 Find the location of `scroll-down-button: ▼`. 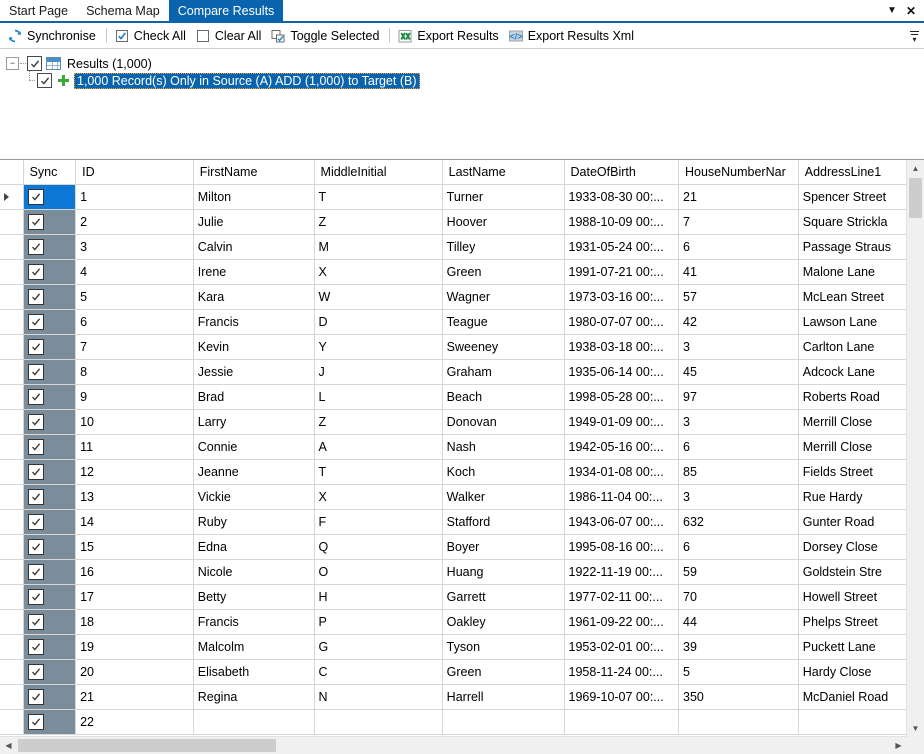

scroll-down-button: ▼ is located at coordinates (915, 728).